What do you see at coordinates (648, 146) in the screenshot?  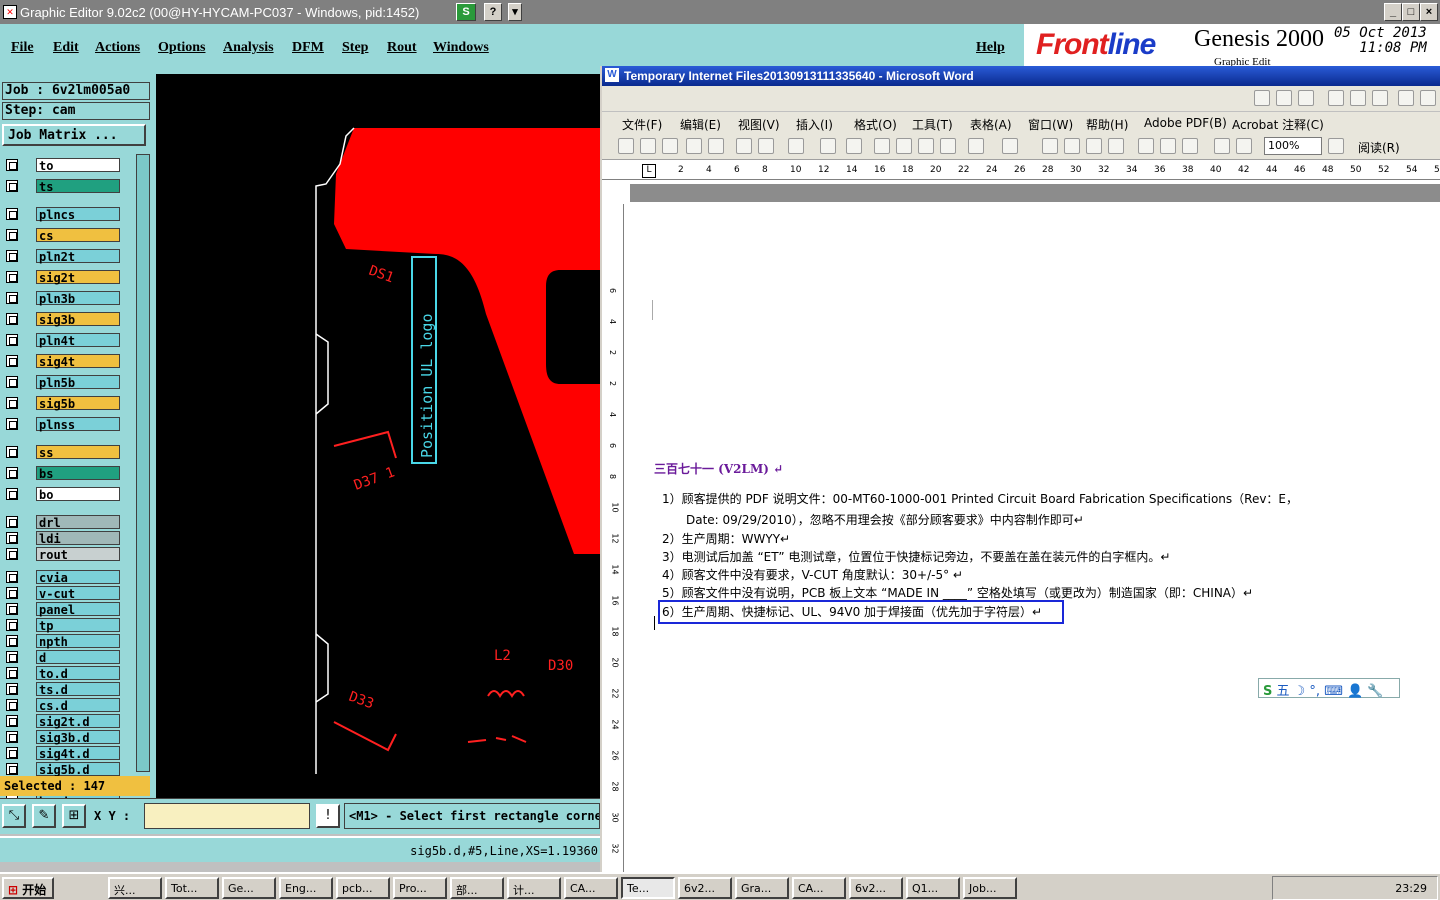 I see `open-icon` at bounding box center [648, 146].